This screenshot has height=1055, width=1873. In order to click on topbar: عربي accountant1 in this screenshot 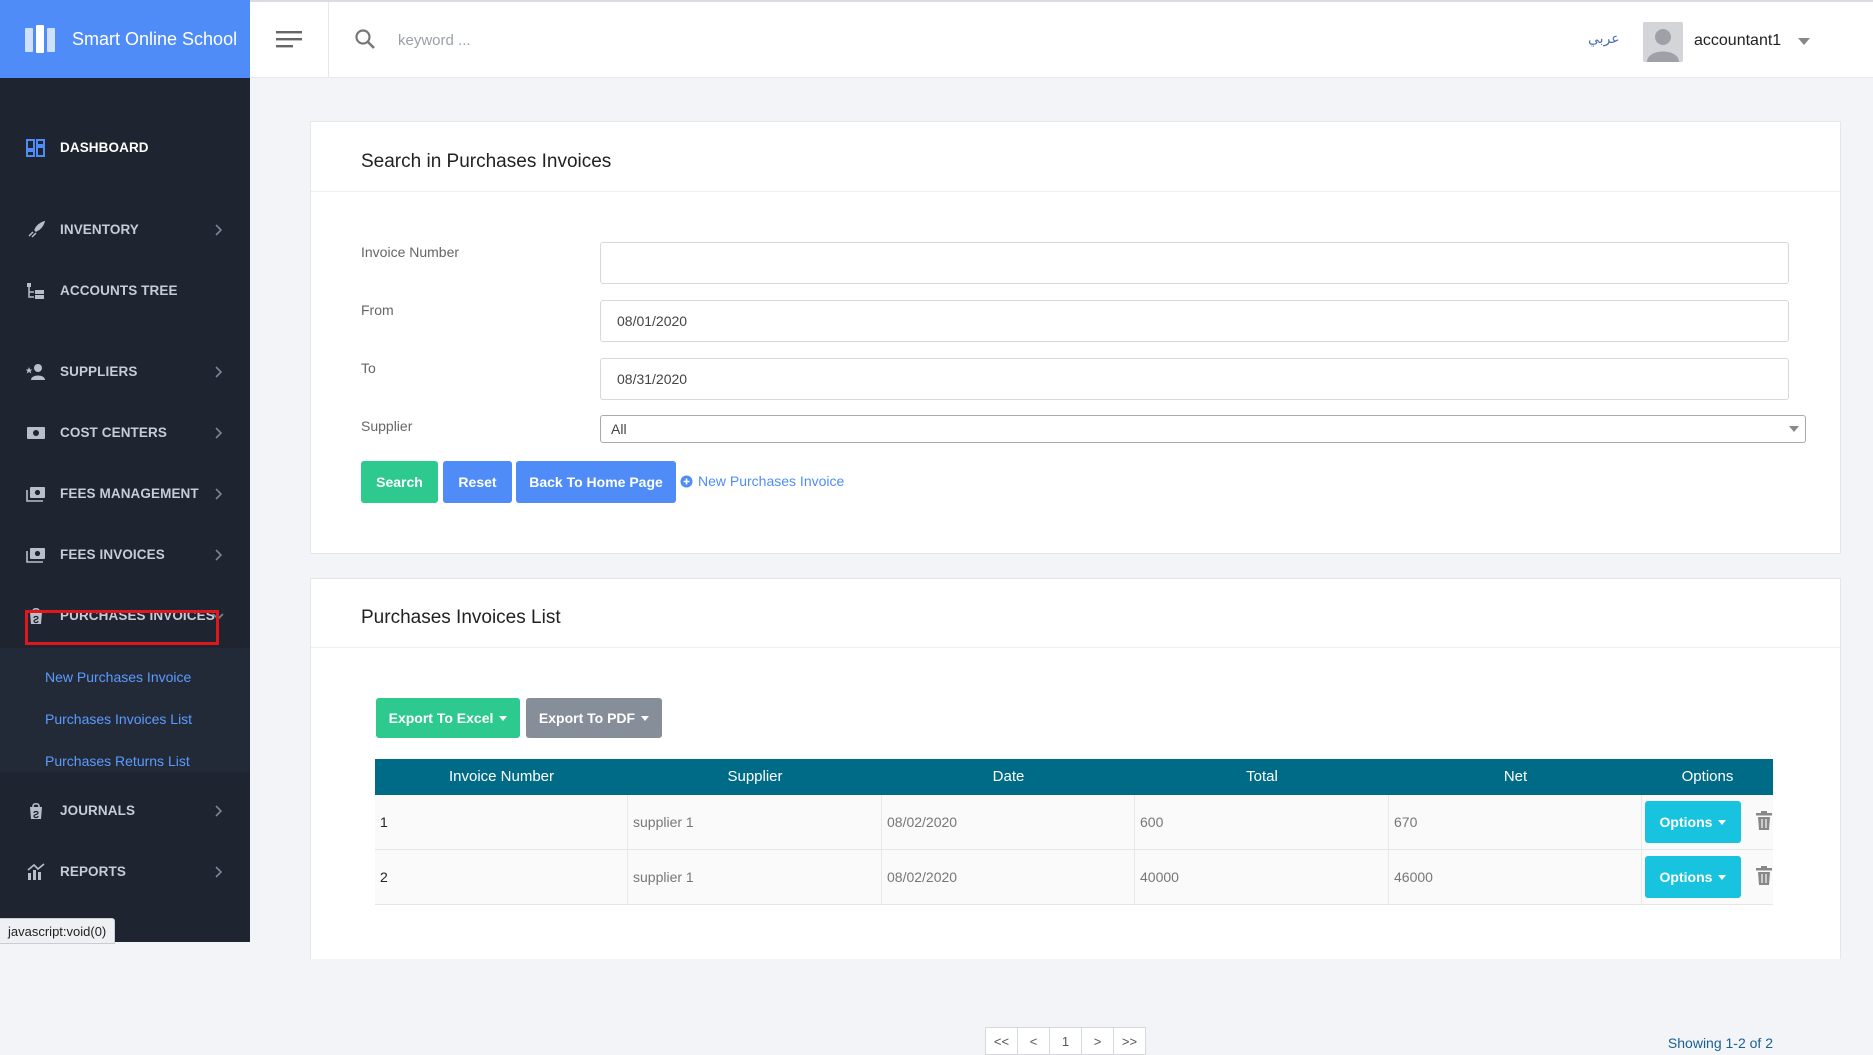, I will do `click(1061, 39)`.